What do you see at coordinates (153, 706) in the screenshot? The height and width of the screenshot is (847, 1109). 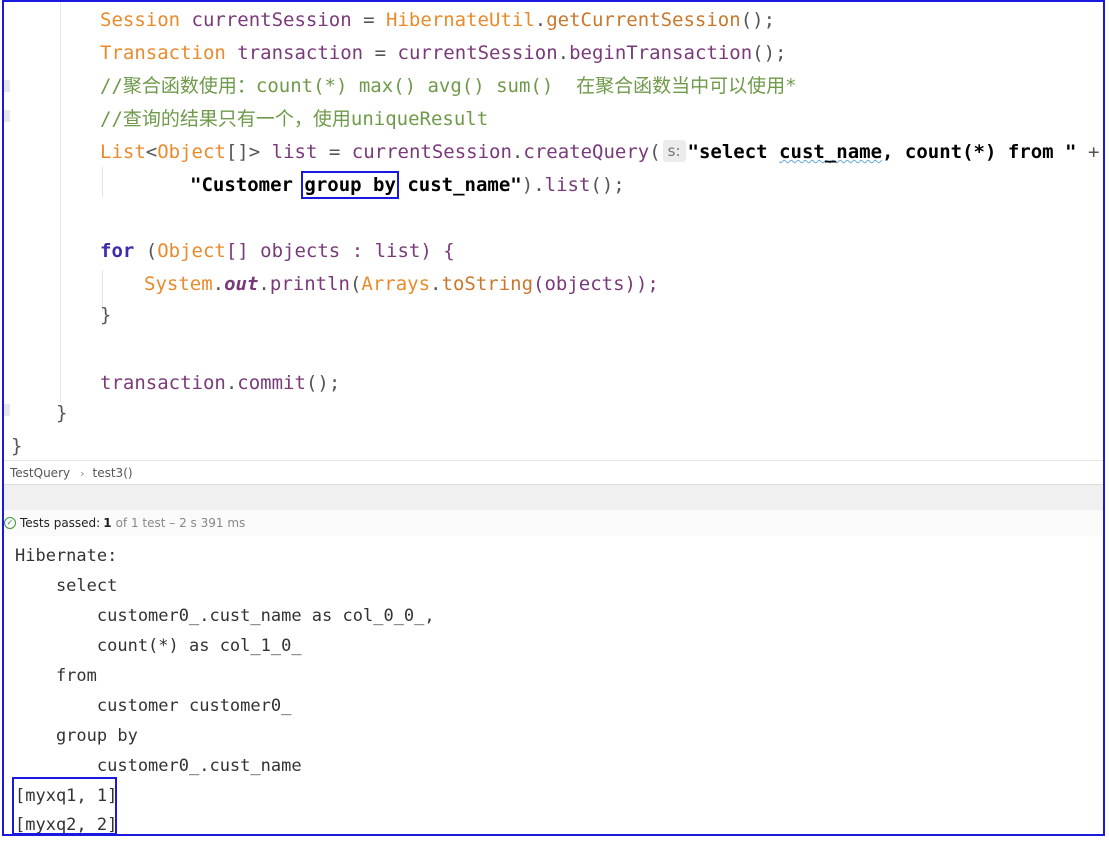 I see `console-line: customer customer0_` at bounding box center [153, 706].